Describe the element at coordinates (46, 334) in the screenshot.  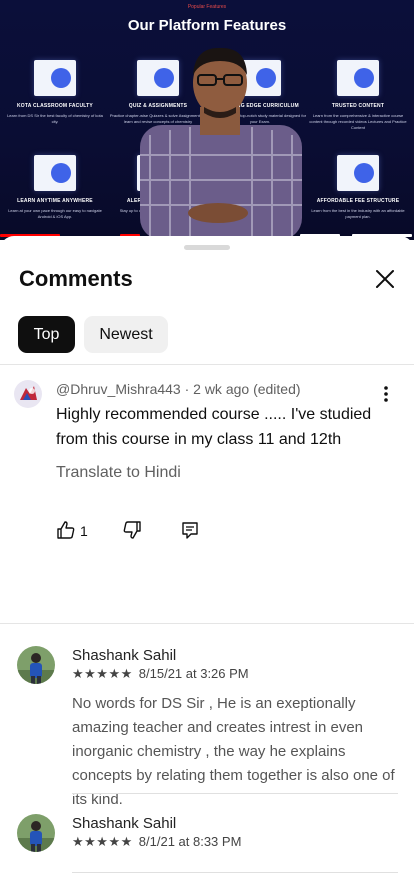
I see `tab-top: Top` at that location.